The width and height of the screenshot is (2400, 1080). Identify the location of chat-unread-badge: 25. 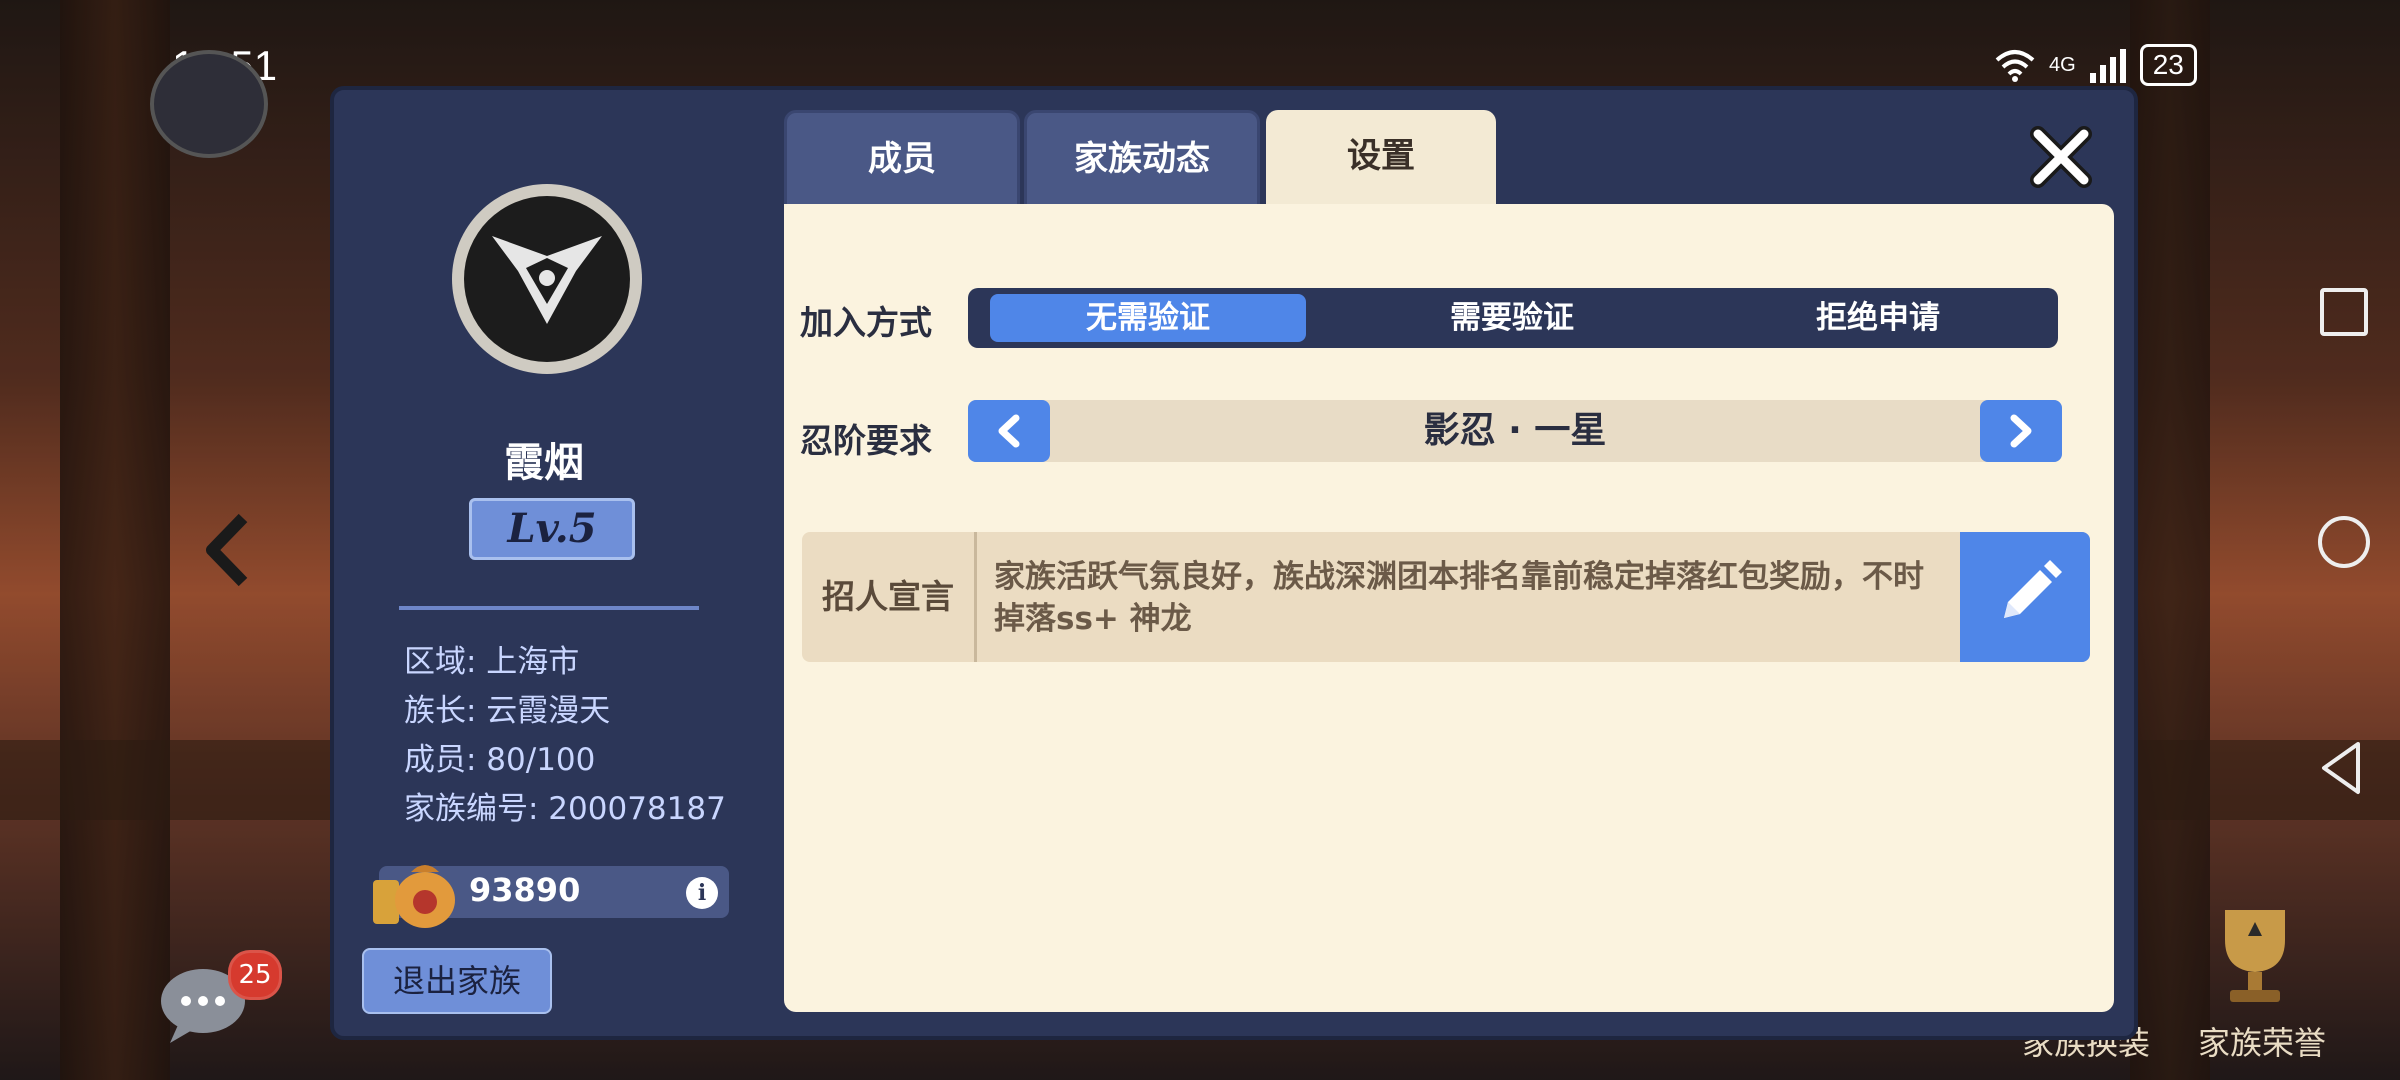
(255, 975).